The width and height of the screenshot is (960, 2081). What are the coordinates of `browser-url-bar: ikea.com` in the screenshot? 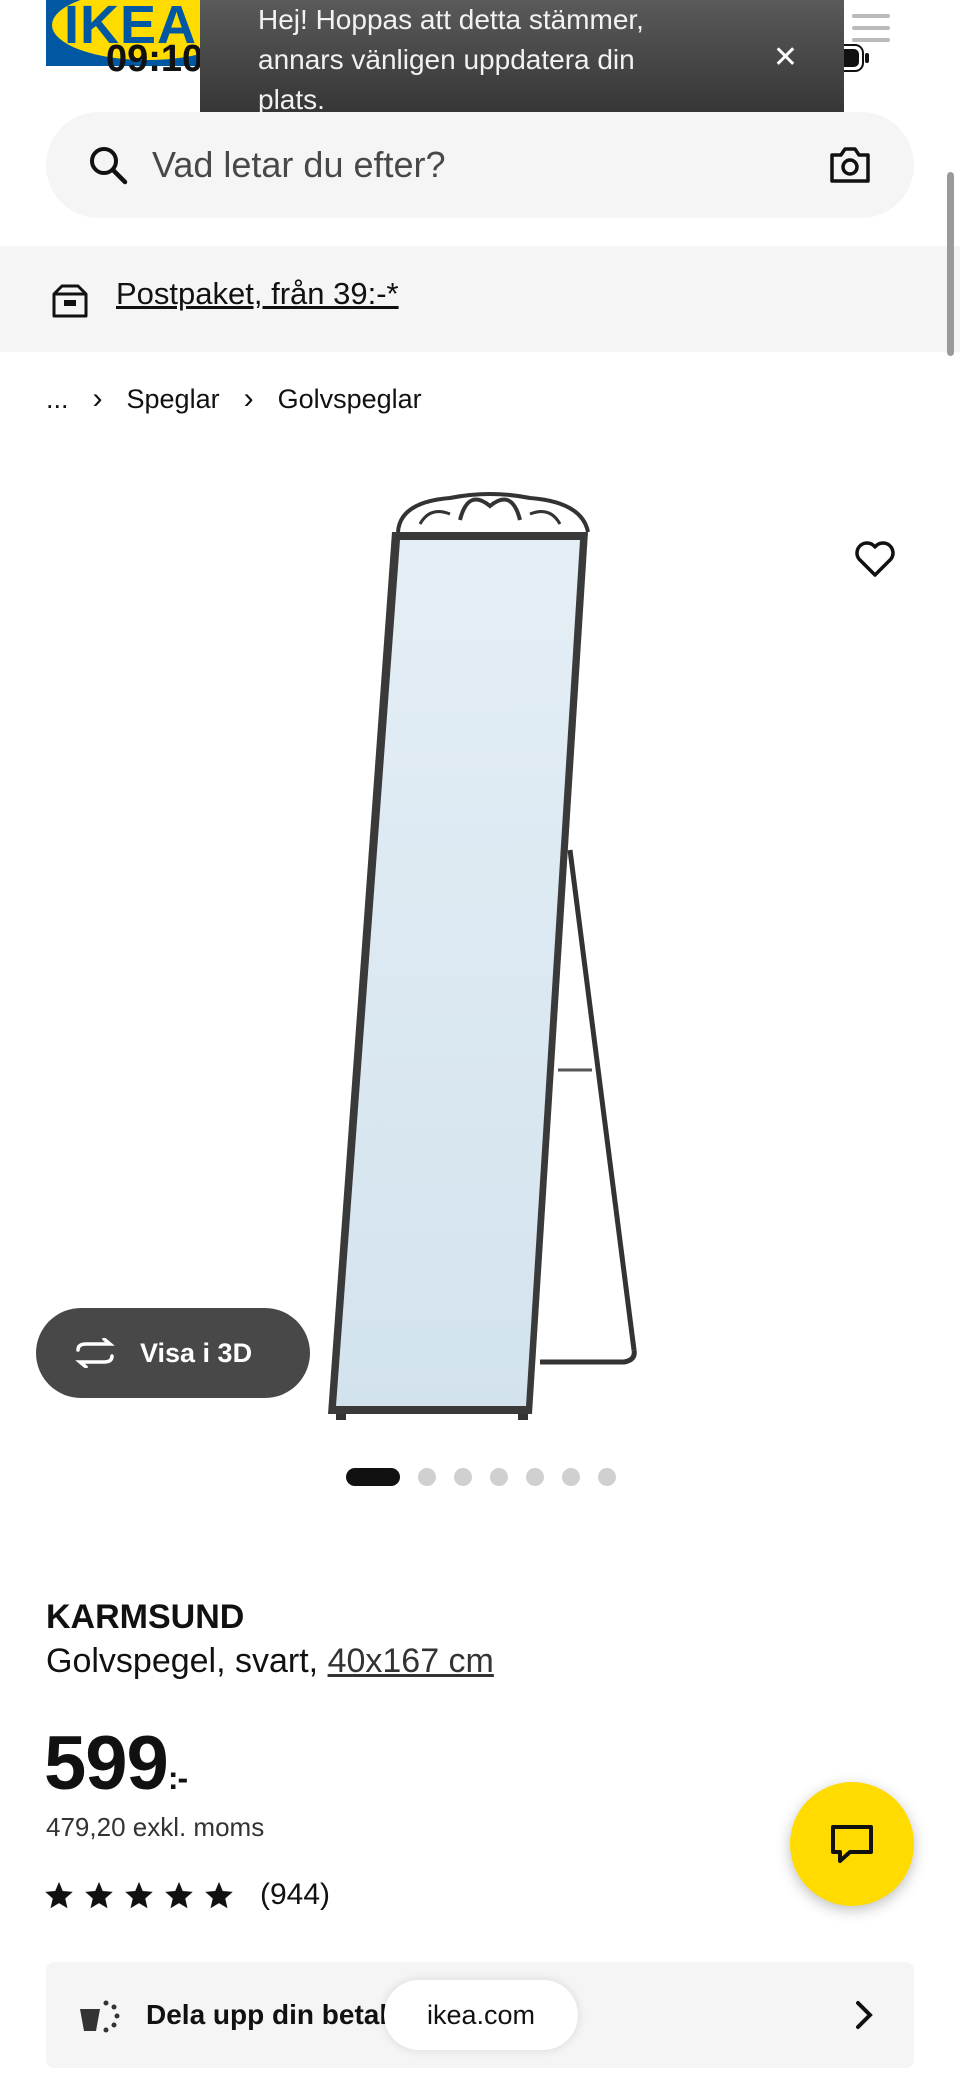 It's located at (481, 2015).